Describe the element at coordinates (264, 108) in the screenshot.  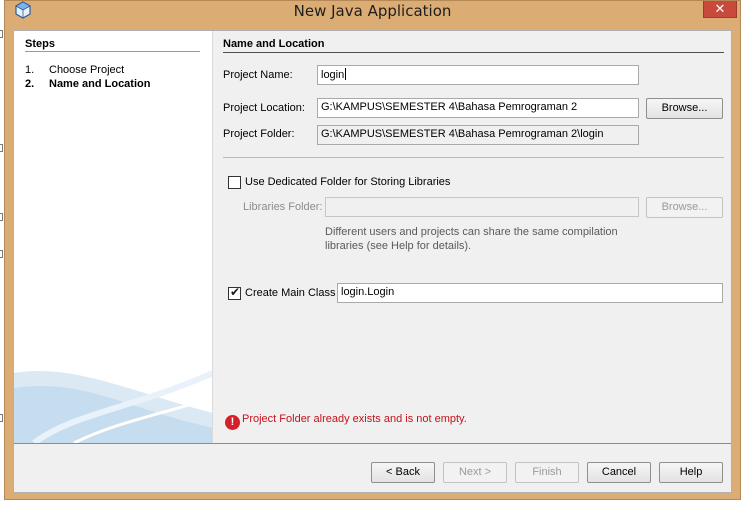
I see `project-location-label: Project Location:` at that location.